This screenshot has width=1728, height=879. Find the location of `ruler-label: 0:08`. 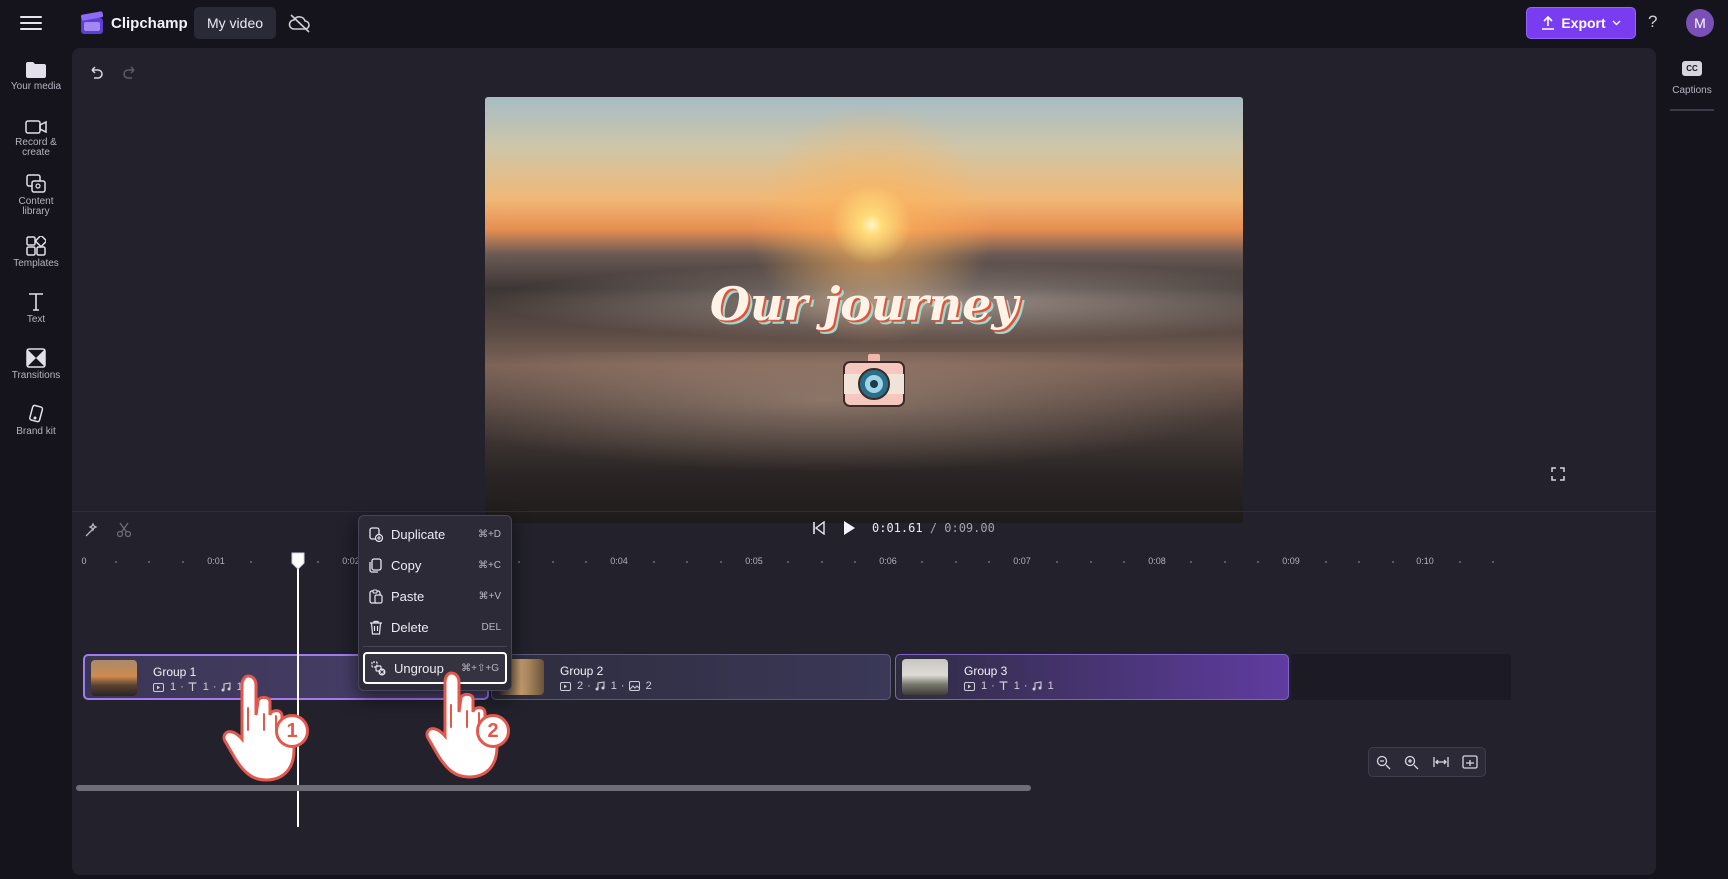

ruler-label: 0:08 is located at coordinates (1157, 561).